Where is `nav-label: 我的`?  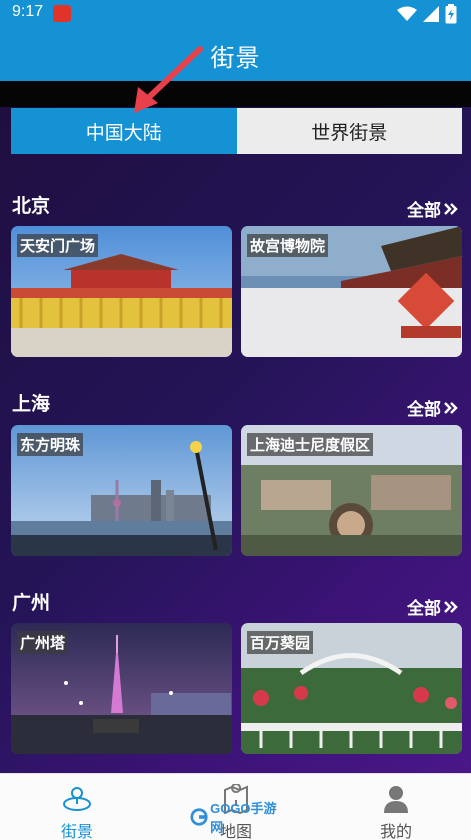
nav-label: 我的 is located at coordinates (395, 831).